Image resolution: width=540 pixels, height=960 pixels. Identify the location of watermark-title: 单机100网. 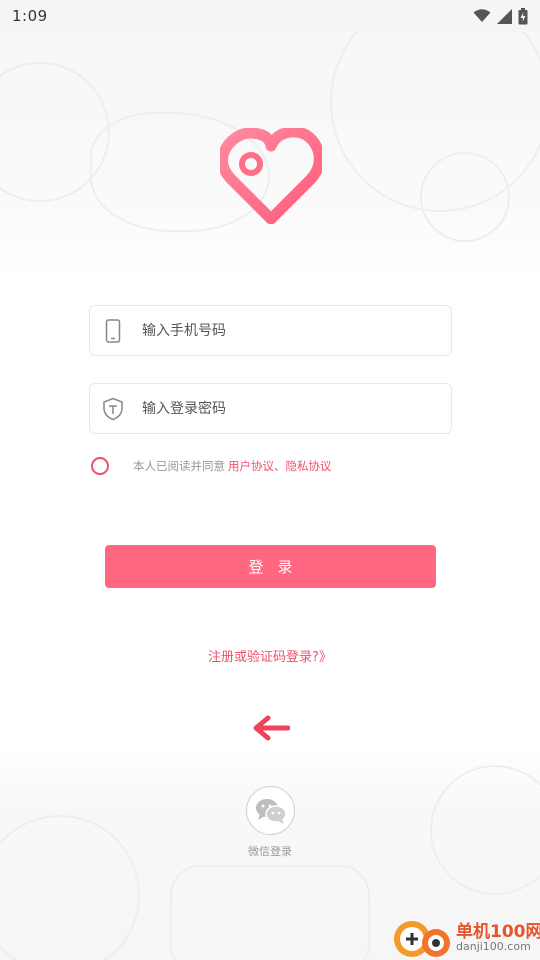
(498, 932).